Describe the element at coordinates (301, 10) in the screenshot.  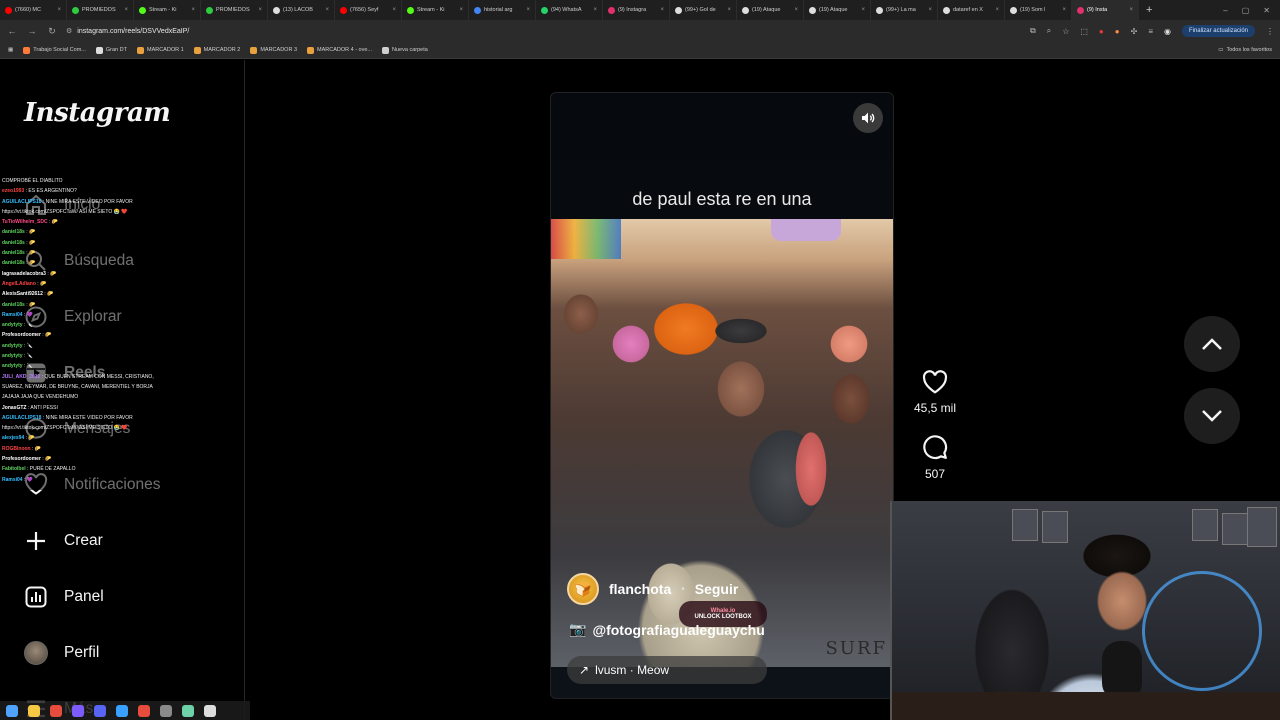
I see `browser-tab: (13) LACOB ×` at that location.